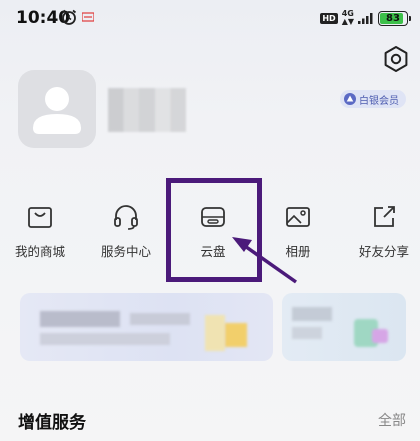  What do you see at coordinates (210, 18) in the screenshot?
I see `status-bar: 10:40 HD 4G ▲▼ 83` at bounding box center [210, 18].